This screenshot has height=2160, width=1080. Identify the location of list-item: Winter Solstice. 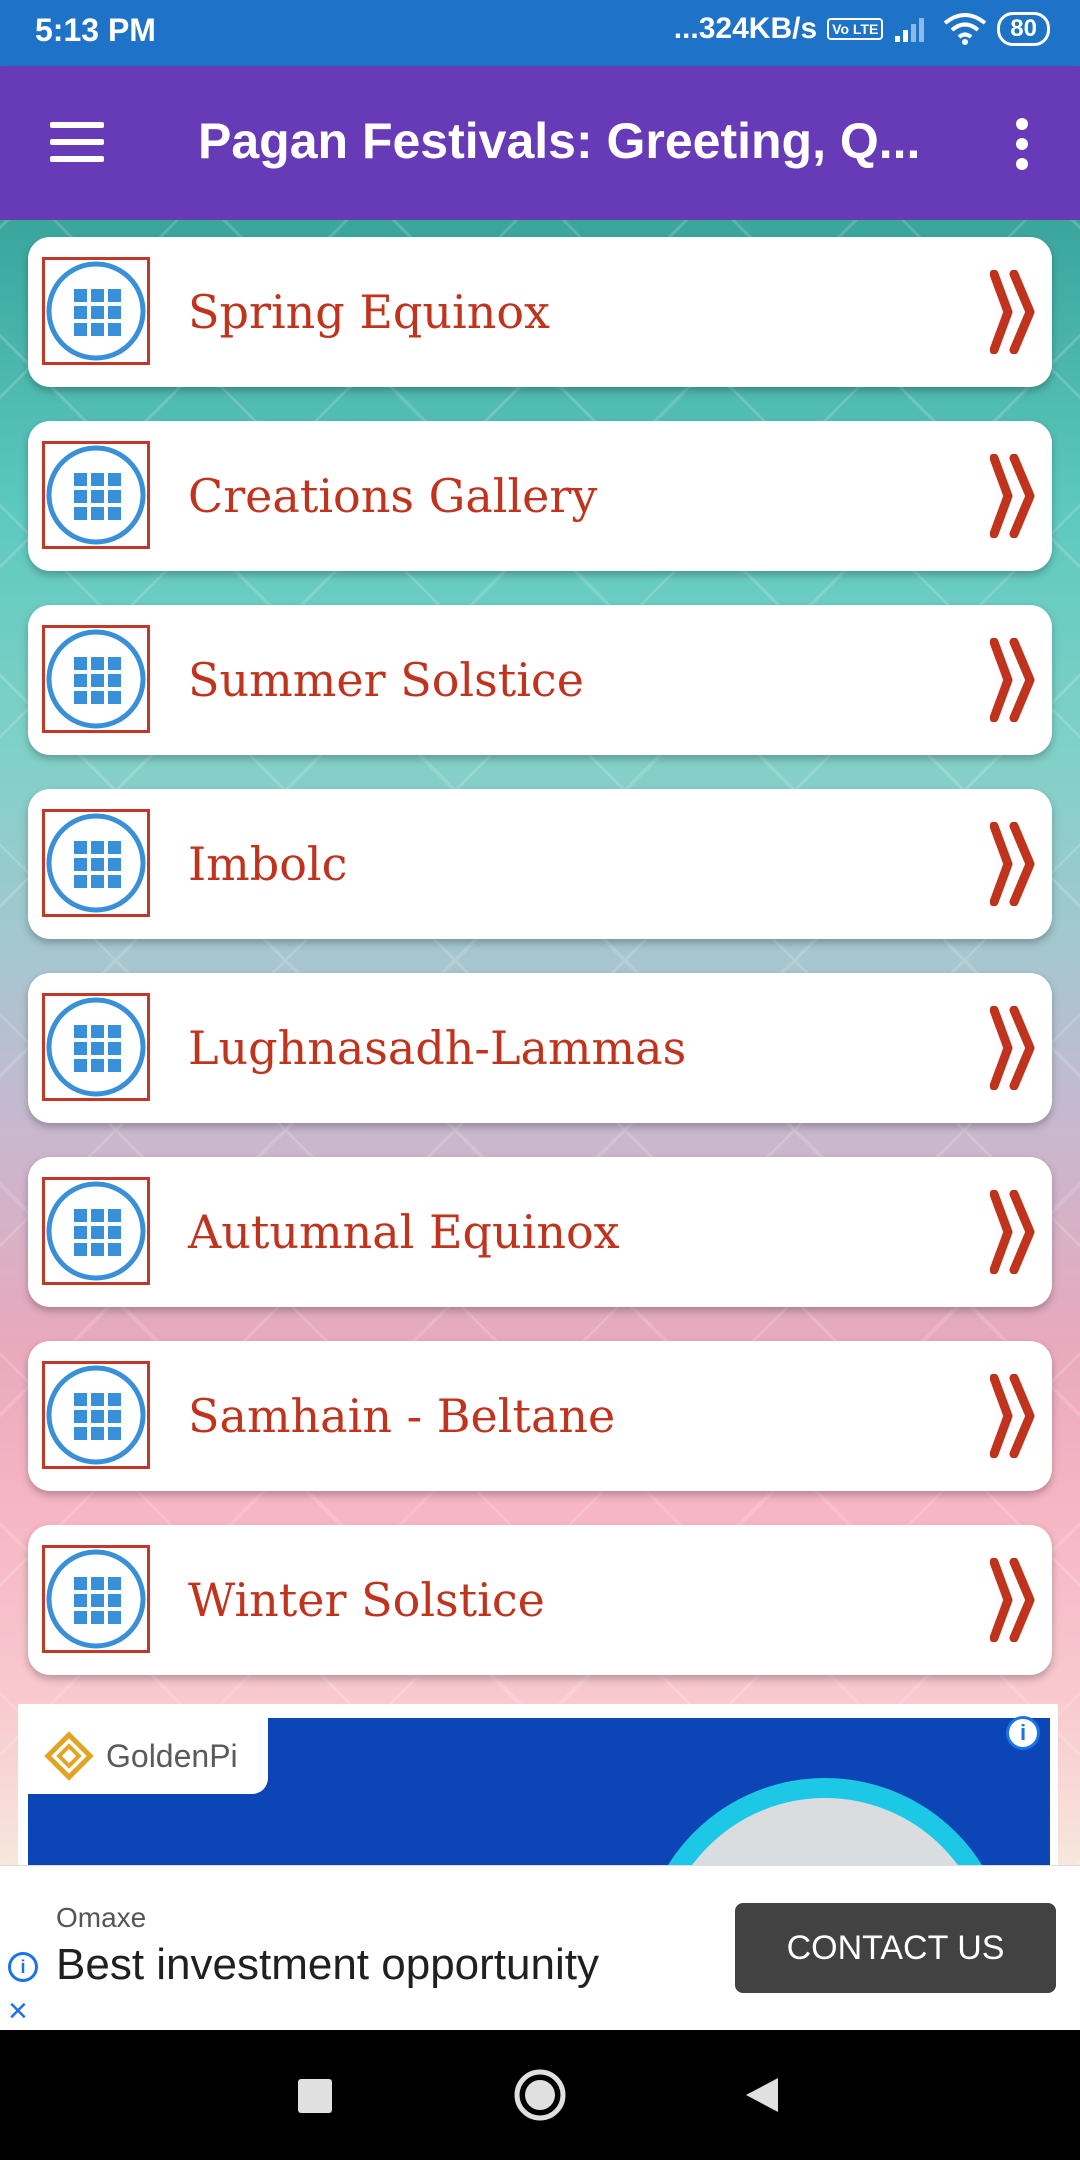
(540, 1600).